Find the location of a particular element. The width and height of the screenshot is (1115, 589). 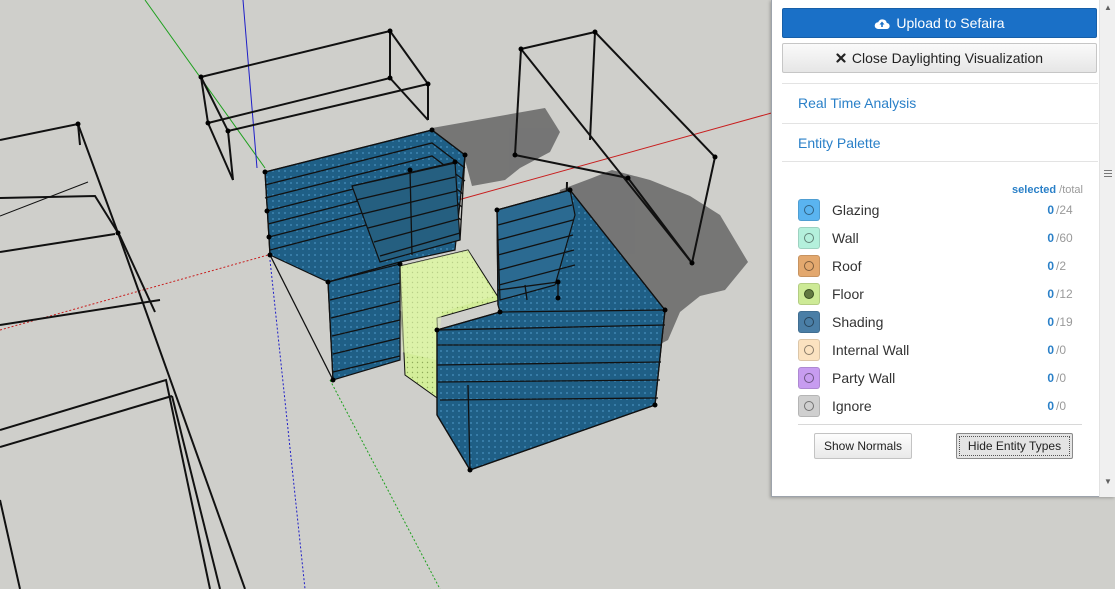

hide-entity-types-button: Hide Entity Types is located at coordinates (1014, 446).